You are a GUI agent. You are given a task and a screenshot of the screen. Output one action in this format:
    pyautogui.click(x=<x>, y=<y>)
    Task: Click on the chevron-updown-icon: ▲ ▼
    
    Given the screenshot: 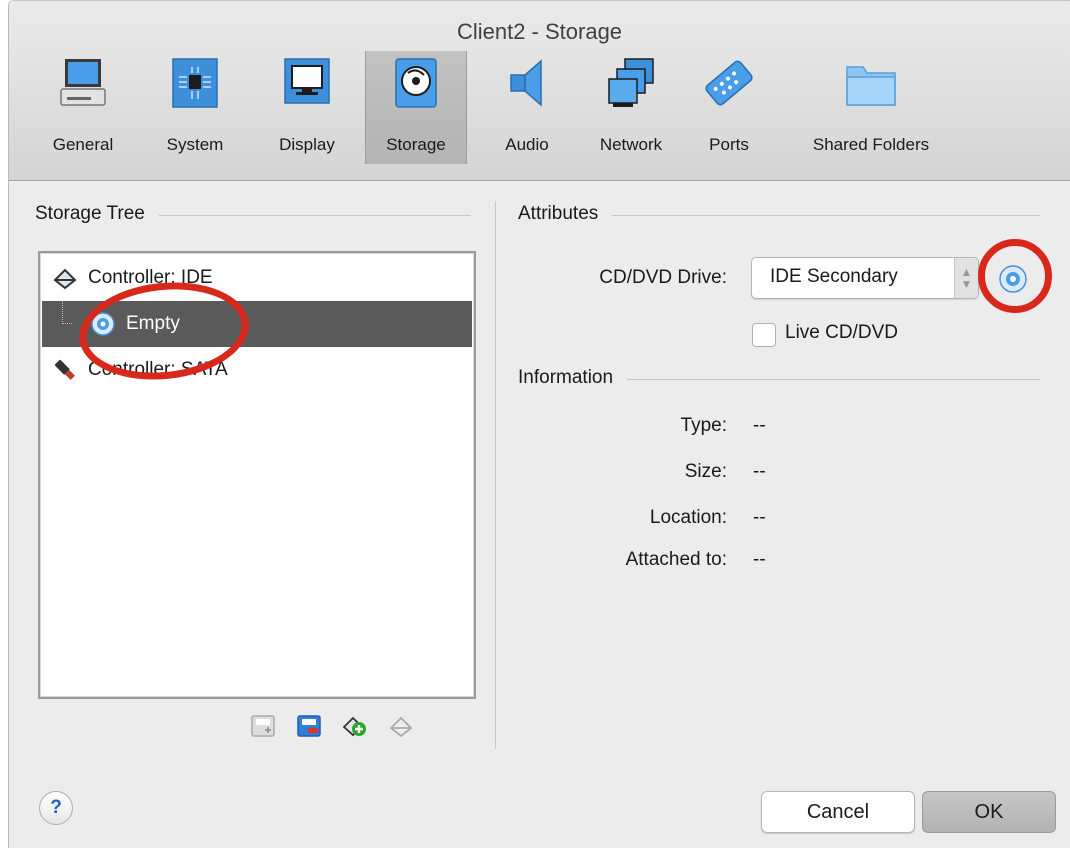 What is the action you would take?
    pyautogui.click(x=966, y=278)
    